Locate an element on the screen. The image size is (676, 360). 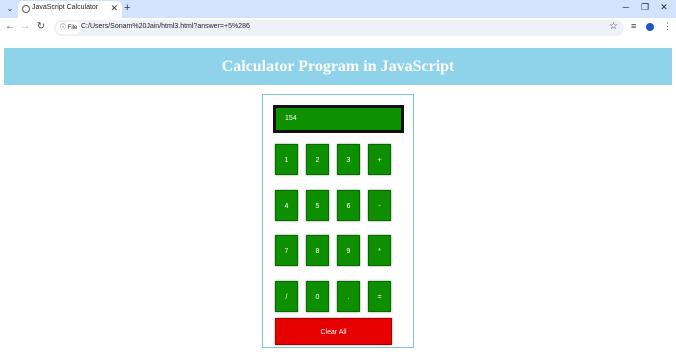
close-tab-icon: ✕ is located at coordinates (114, 8).